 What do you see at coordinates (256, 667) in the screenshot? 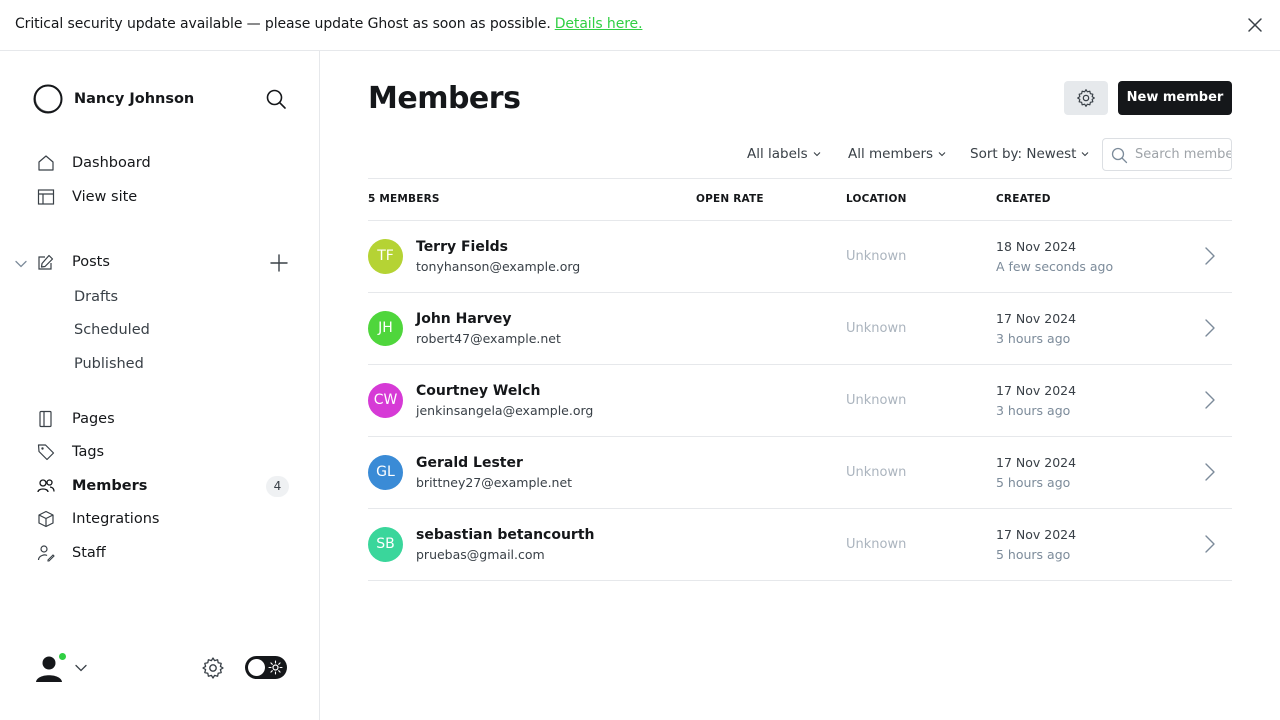
I see `toggle-knob` at bounding box center [256, 667].